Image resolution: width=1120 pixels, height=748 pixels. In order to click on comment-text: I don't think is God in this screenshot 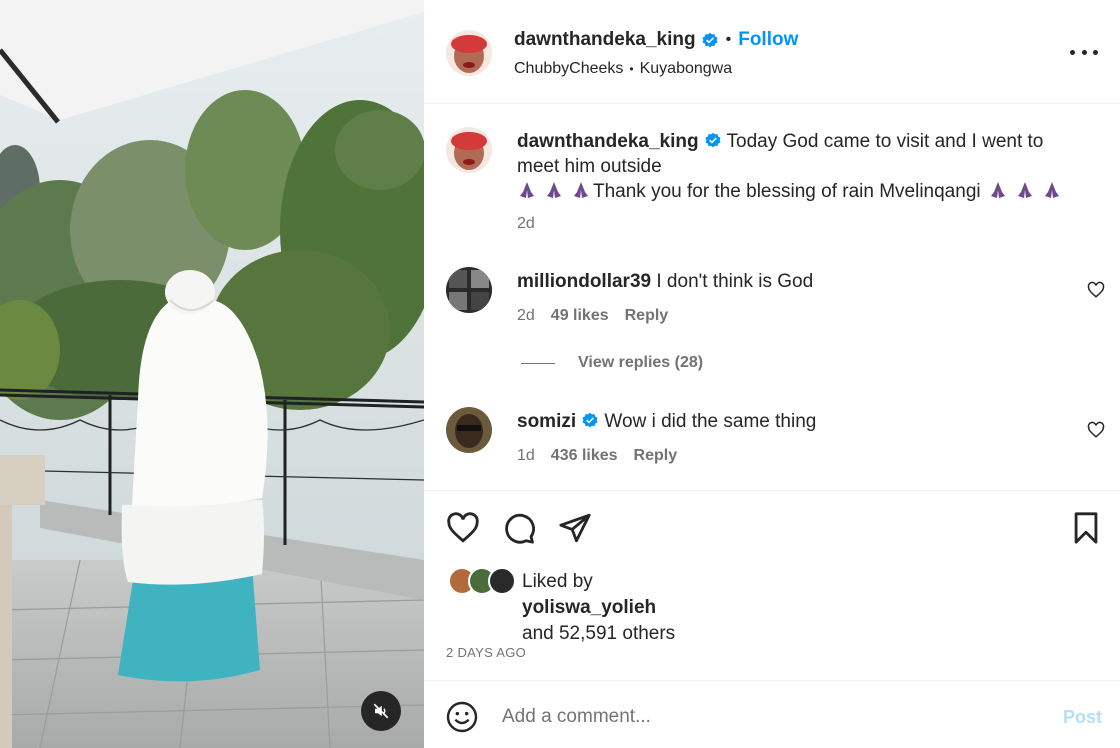, I will do `click(735, 281)`.